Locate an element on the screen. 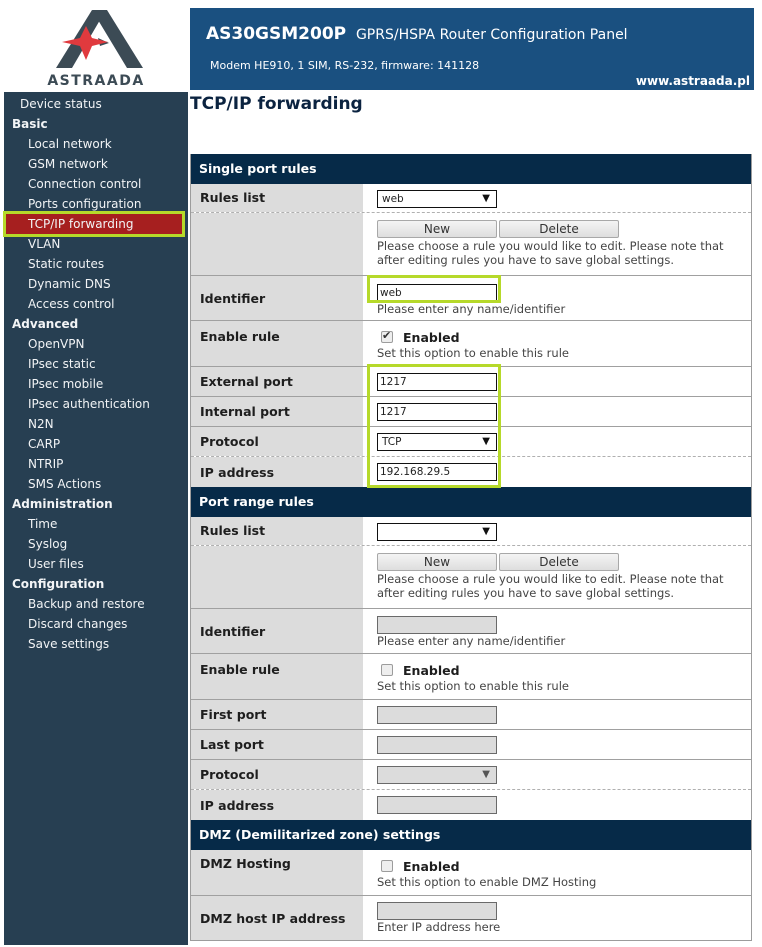 Image resolution: width=762 pixels, height=947 pixels. single-external-port-row: External port 1217 is located at coordinates (471, 382).